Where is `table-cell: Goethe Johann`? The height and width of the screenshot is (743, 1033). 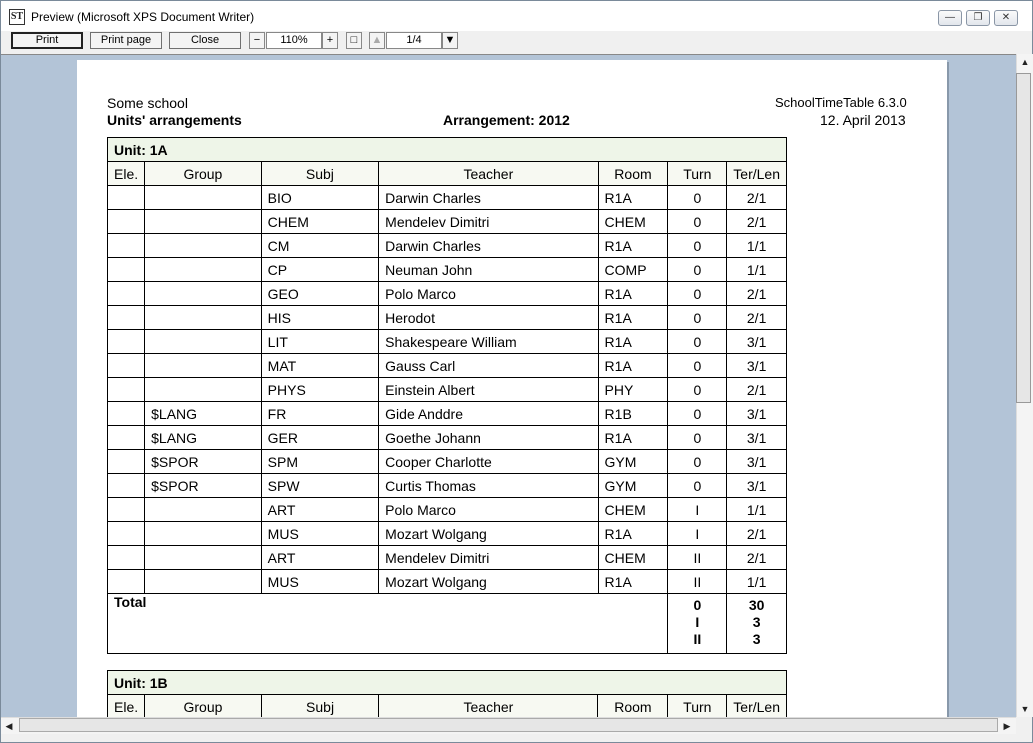
table-cell: Goethe Johann is located at coordinates (488, 437).